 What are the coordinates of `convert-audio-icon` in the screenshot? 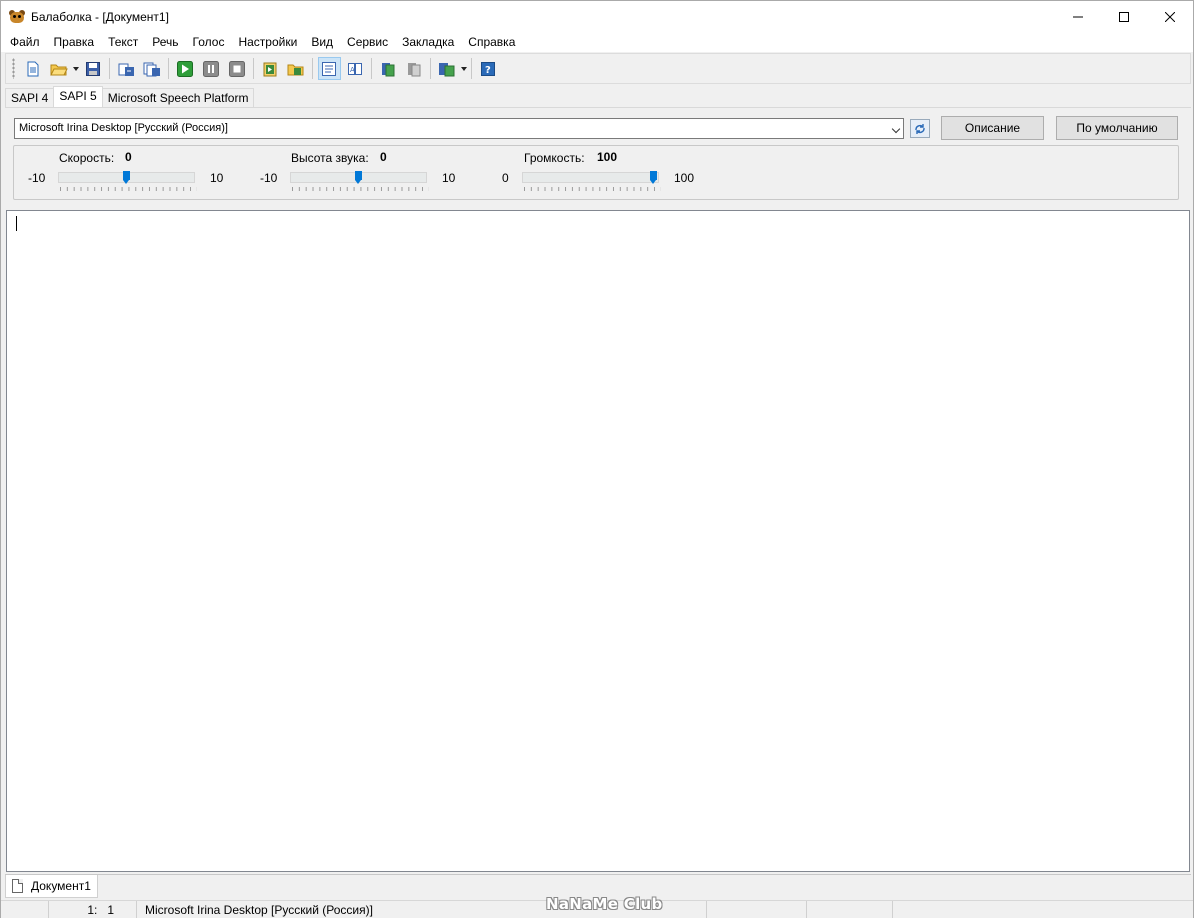 It's located at (447, 69).